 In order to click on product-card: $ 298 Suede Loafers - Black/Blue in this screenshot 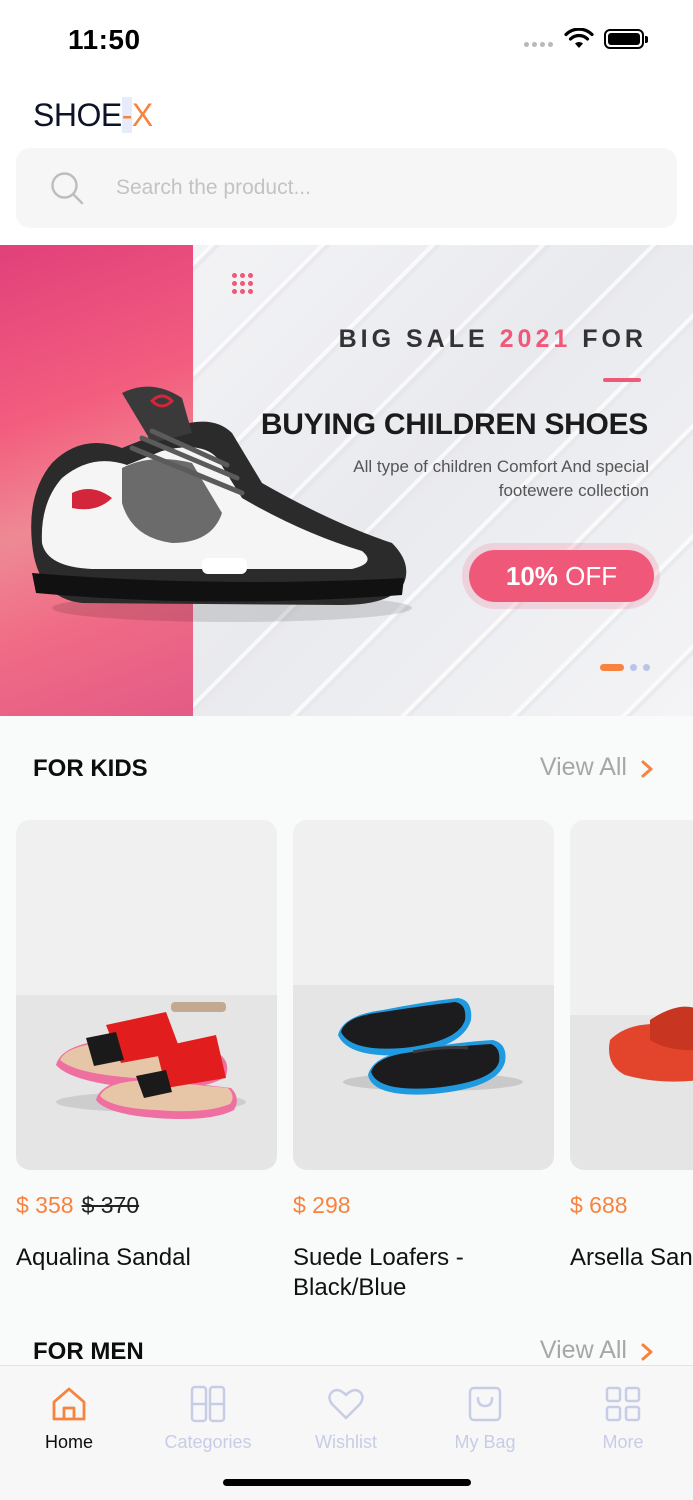, I will do `click(423, 1061)`.